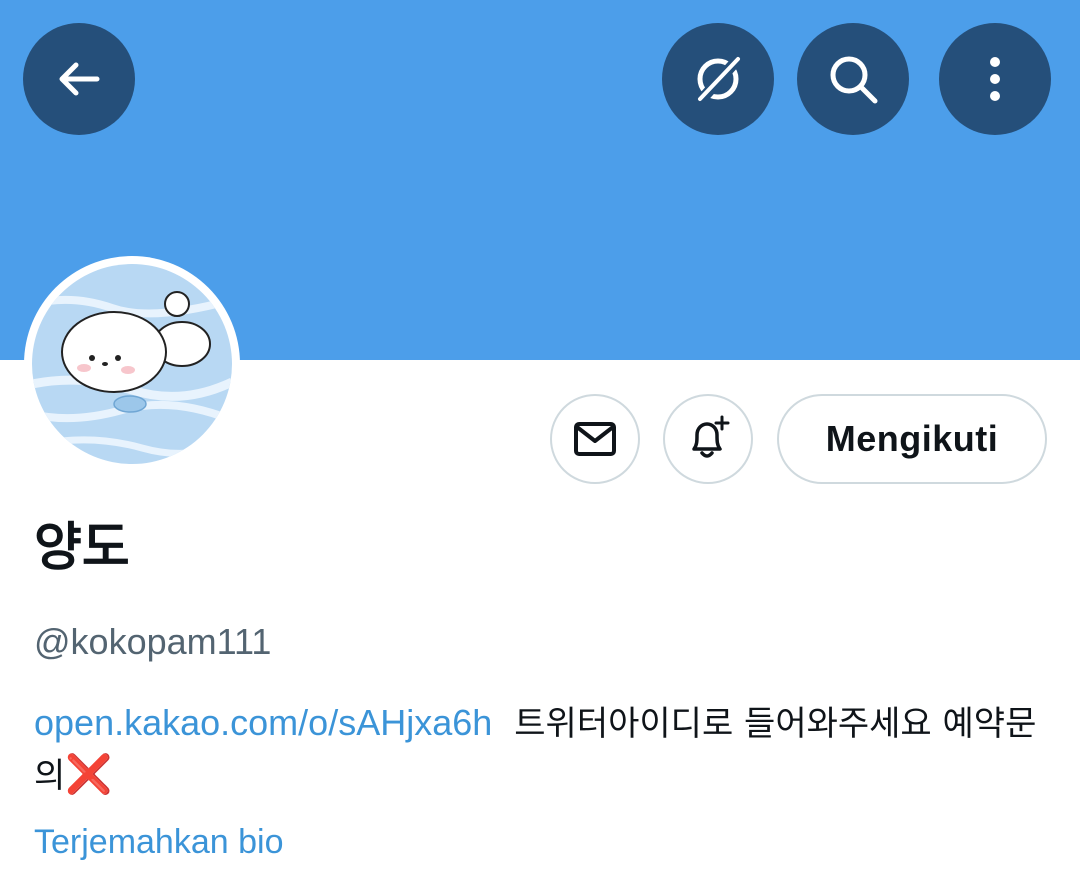 The height and width of the screenshot is (894, 1080). I want to click on notification-button, so click(708, 439).